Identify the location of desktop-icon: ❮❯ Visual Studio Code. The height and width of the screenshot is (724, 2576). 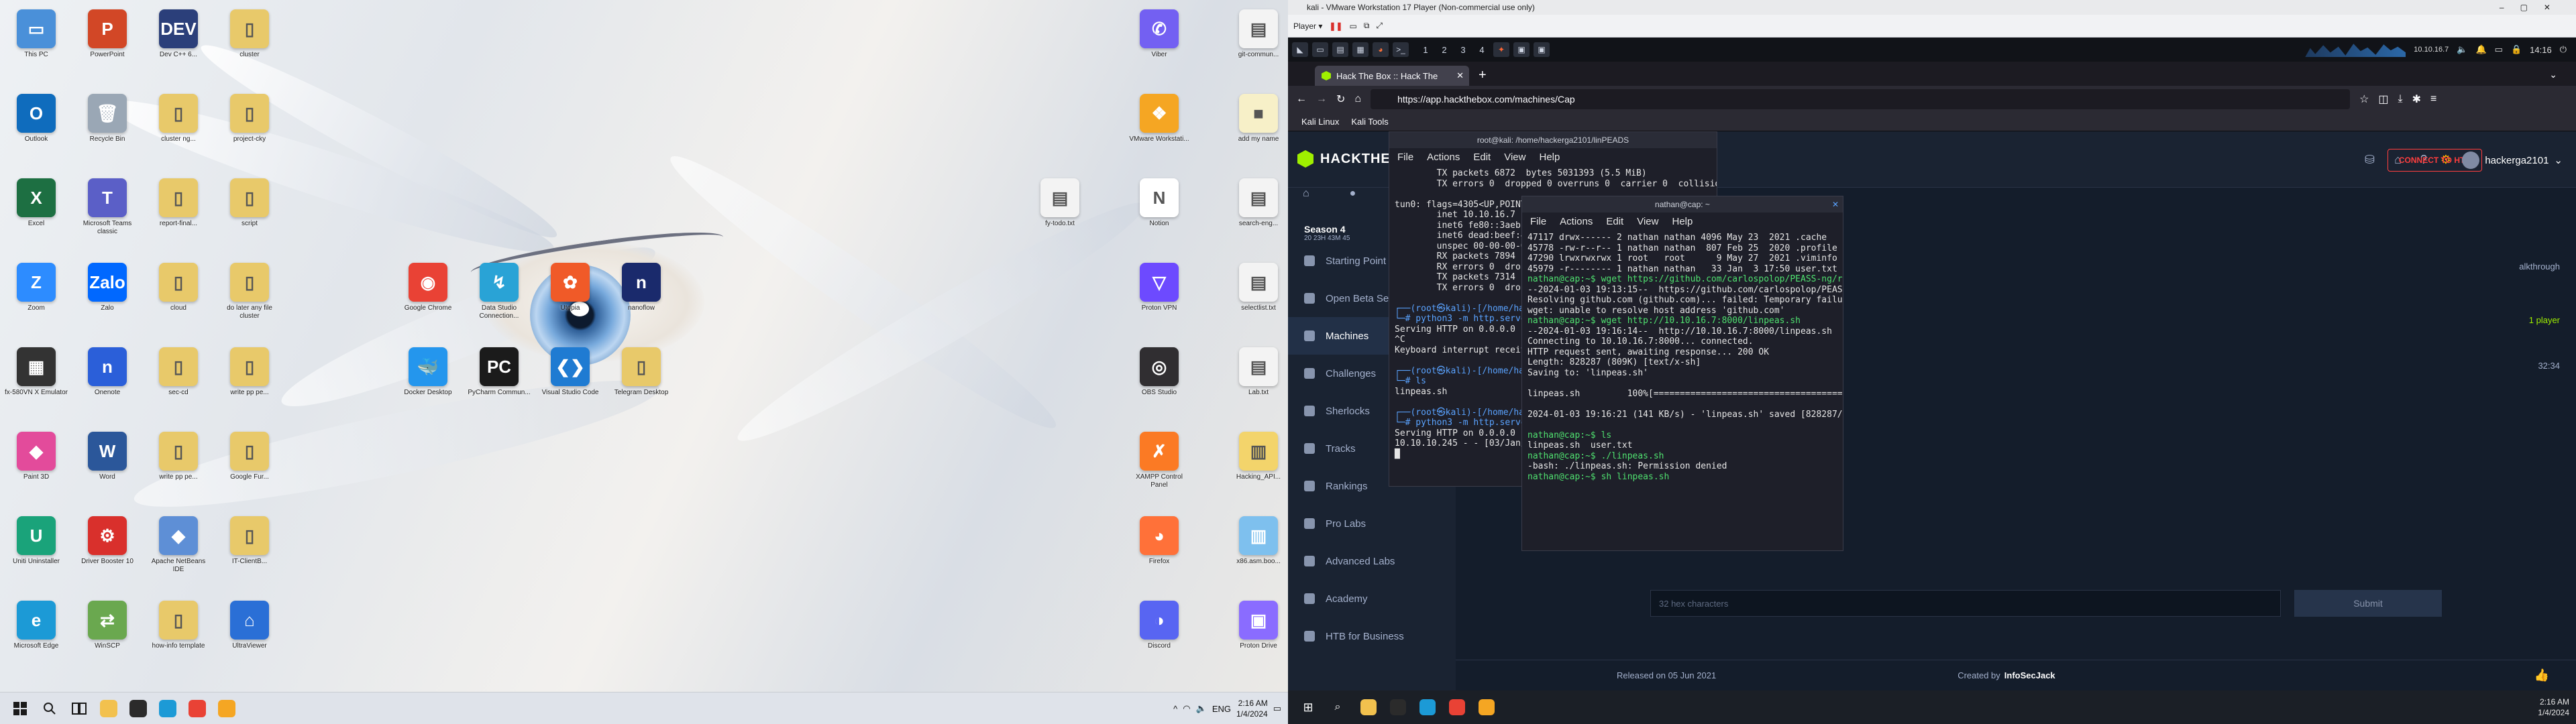
(570, 381).